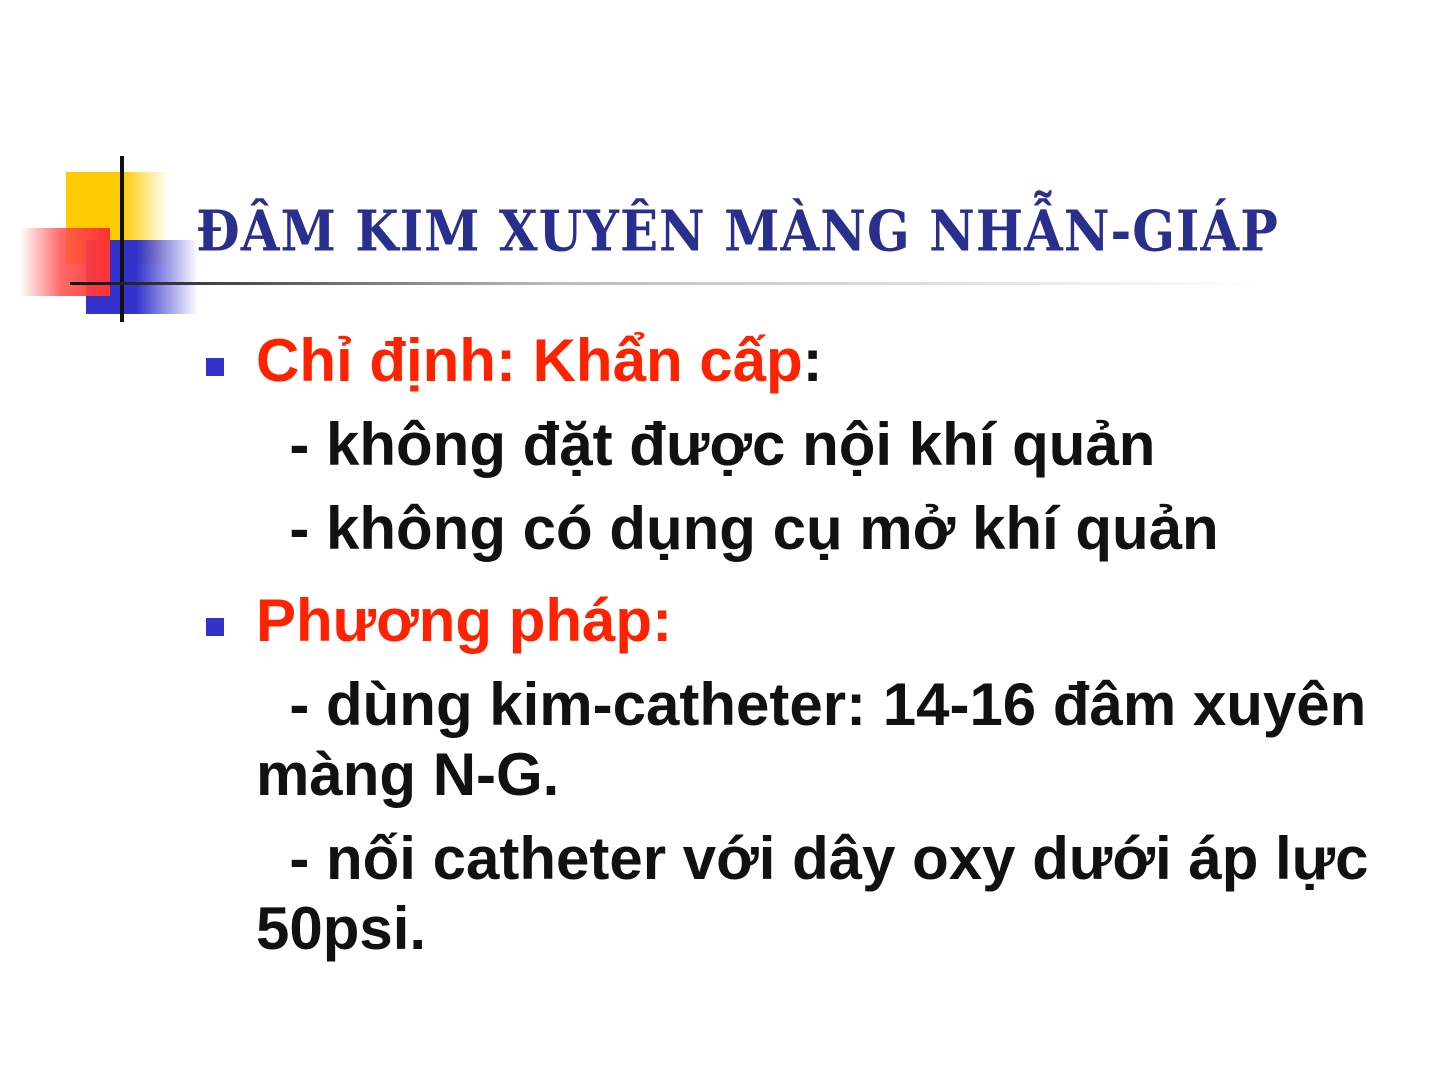  Describe the element at coordinates (706, 444) in the screenshot. I see `sub-item: - không đặt được nội khí quản` at that location.